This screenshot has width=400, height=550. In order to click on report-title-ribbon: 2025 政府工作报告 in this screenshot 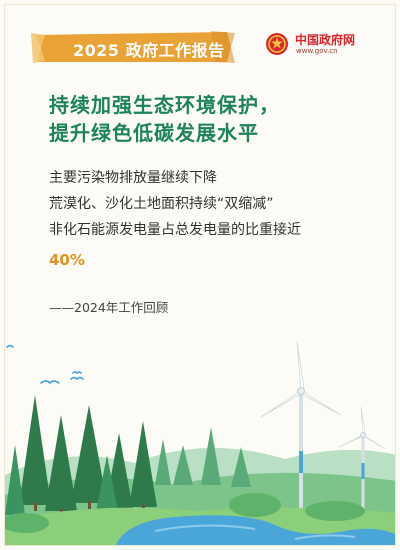, I will do `click(134, 47)`.